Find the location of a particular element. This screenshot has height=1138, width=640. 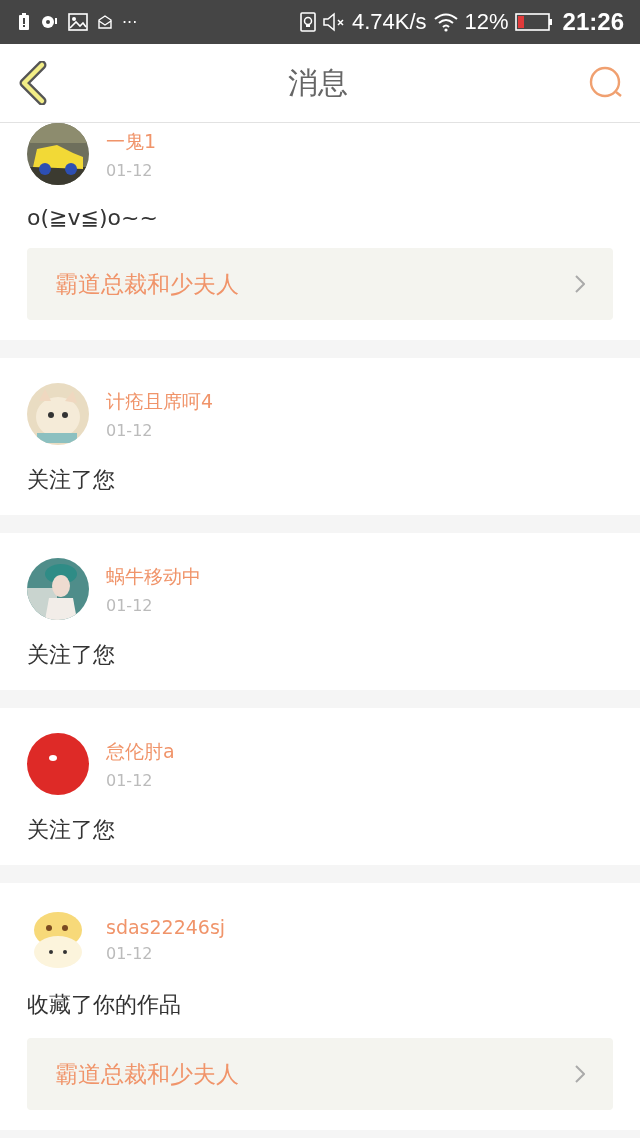

wifi-icon is located at coordinates (445, 22).